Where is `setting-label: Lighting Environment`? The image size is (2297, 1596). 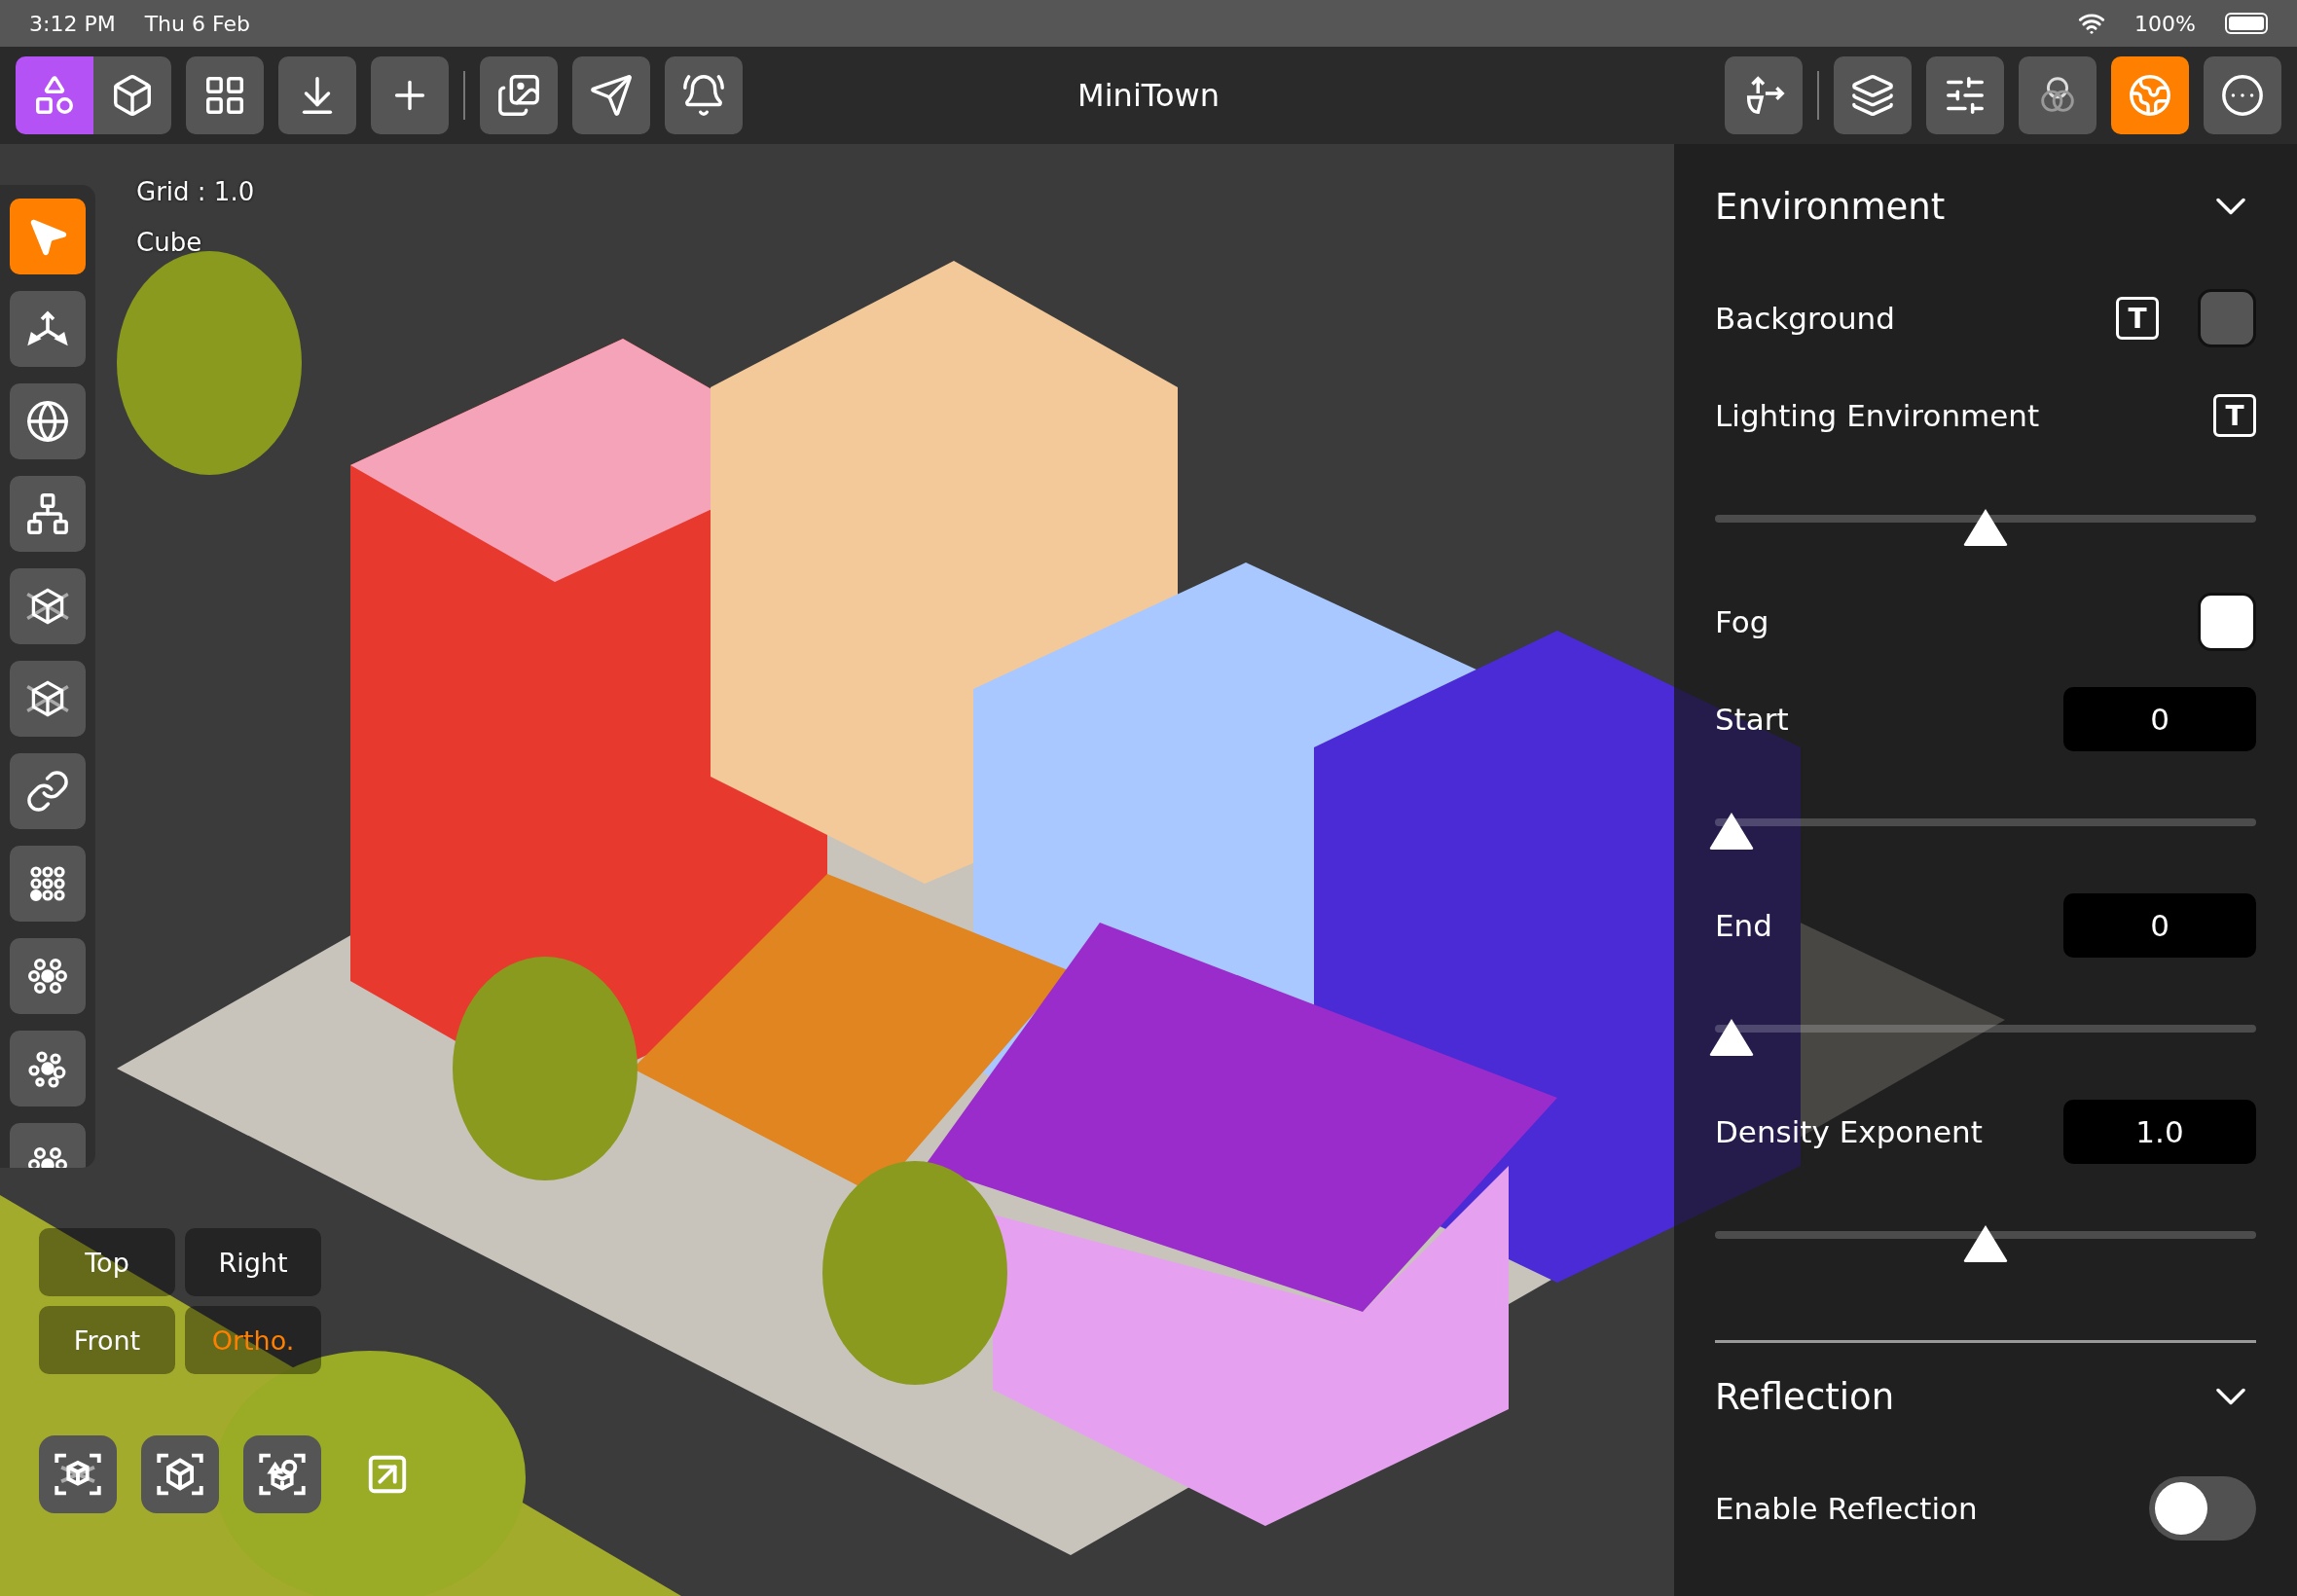 setting-label: Lighting Environment is located at coordinates (1878, 415).